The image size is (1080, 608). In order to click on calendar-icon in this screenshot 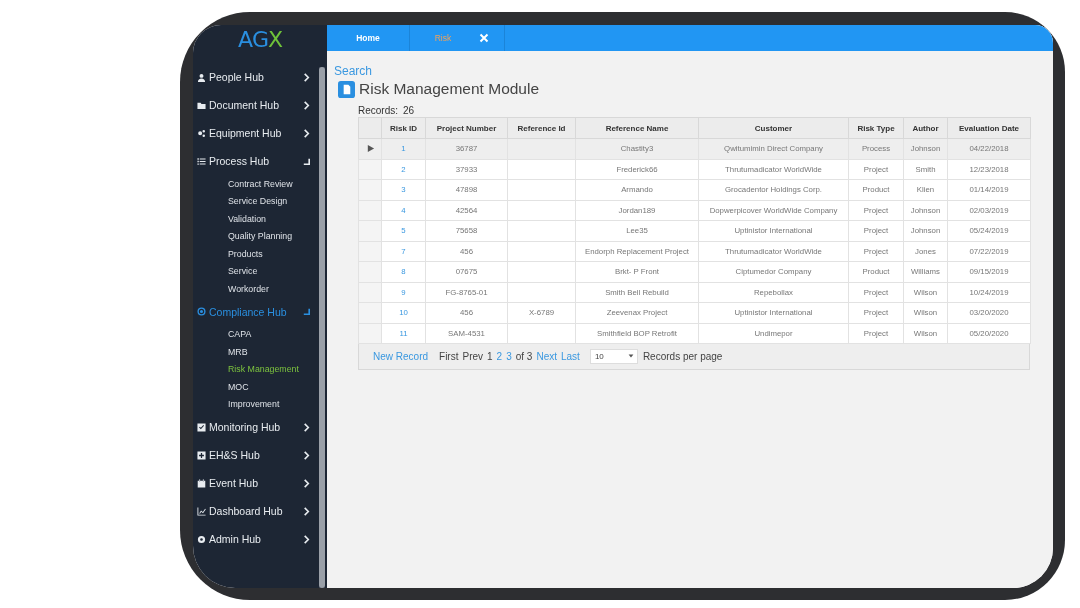, I will do `click(201, 483)`.